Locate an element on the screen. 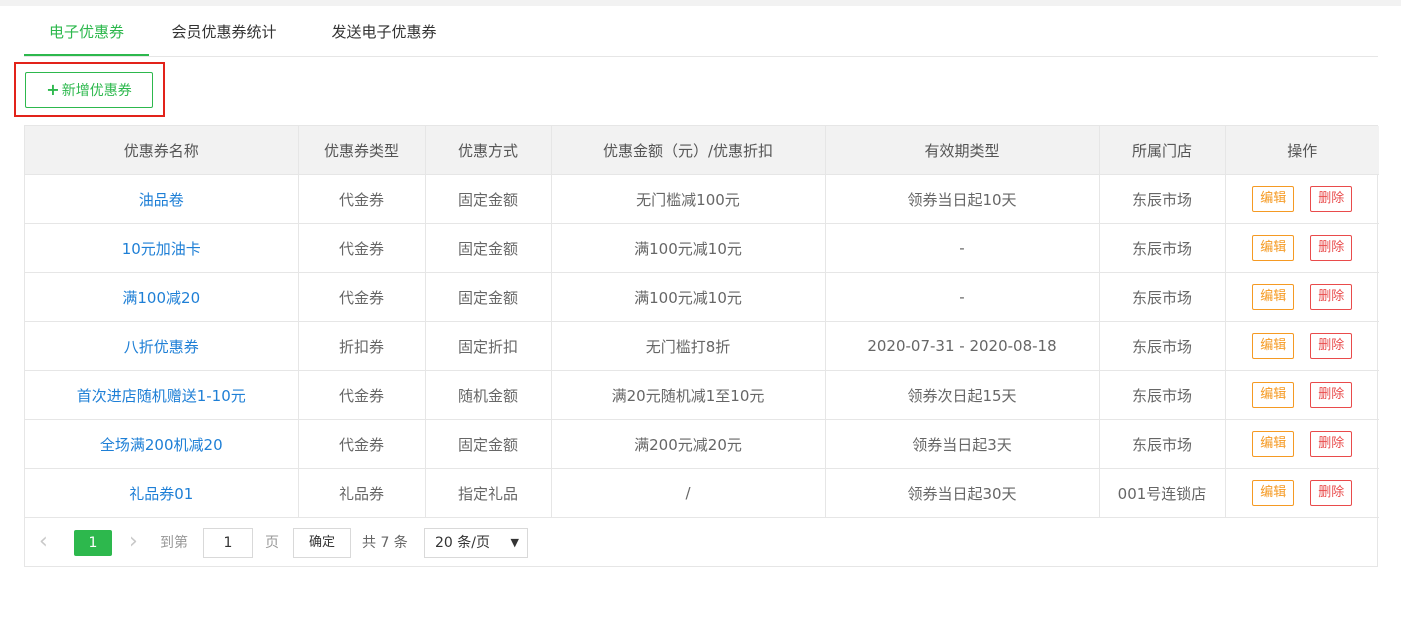 Image resolution: width=1401 pixels, height=617 pixels. coupon-name-link: 10元加油卡 is located at coordinates (162, 248).